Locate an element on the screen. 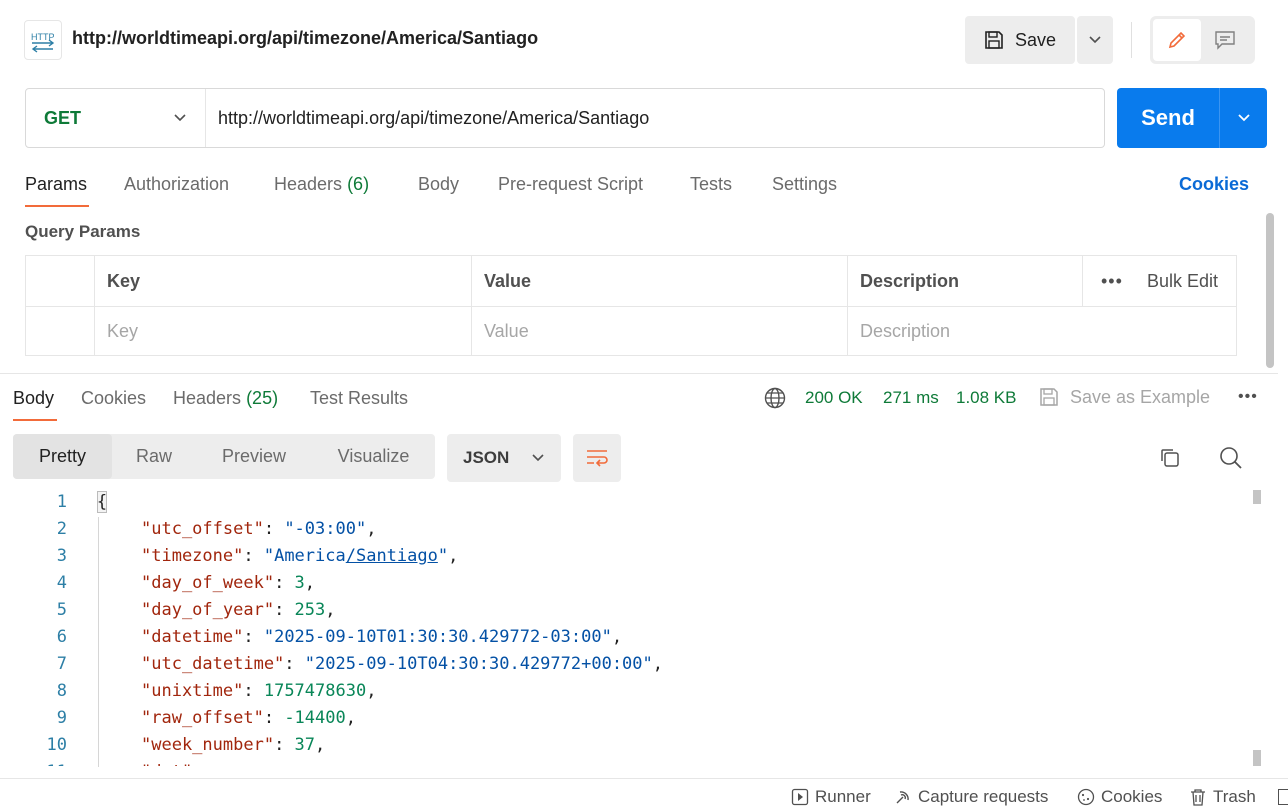  line-number: 6 is located at coordinates (61, 636).